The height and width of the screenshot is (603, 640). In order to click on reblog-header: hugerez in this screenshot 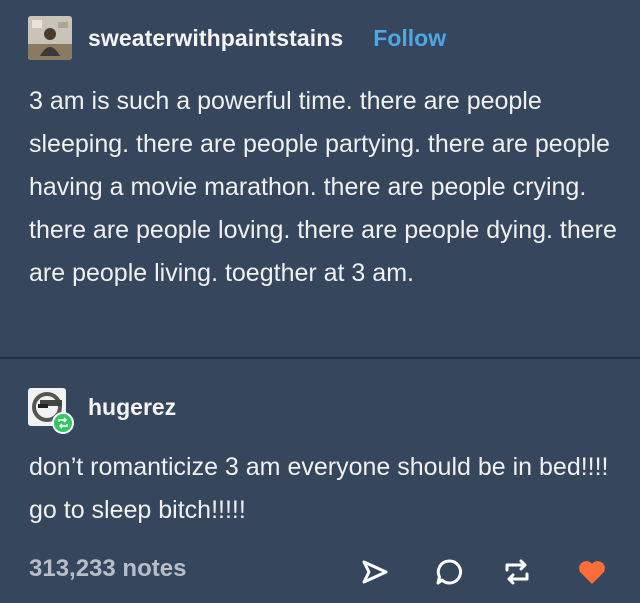, I will do `click(102, 411)`.